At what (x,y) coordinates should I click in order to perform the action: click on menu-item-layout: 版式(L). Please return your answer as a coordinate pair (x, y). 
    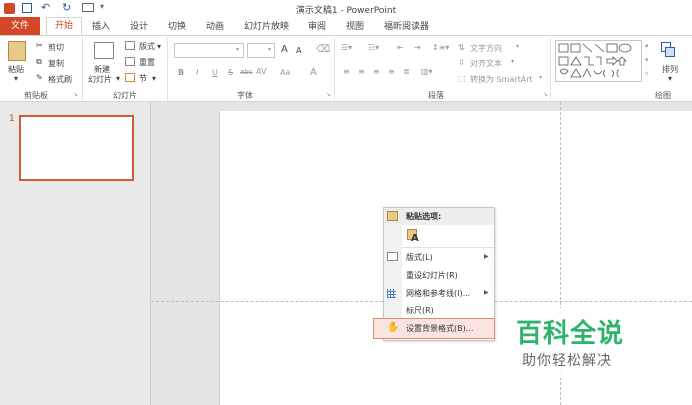
    Looking at the image, I should click on (419, 257).